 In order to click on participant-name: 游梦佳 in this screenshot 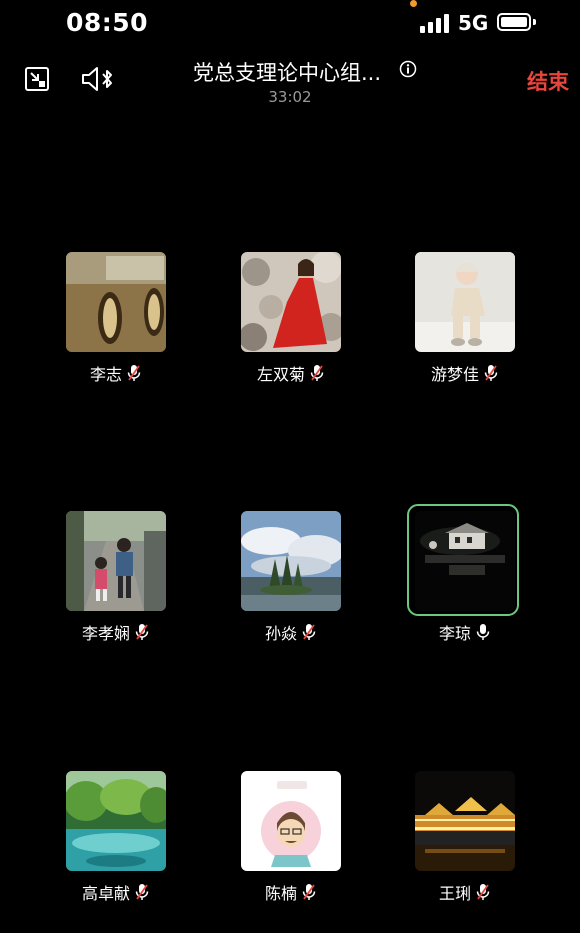, I will do `click(454, 374)`.